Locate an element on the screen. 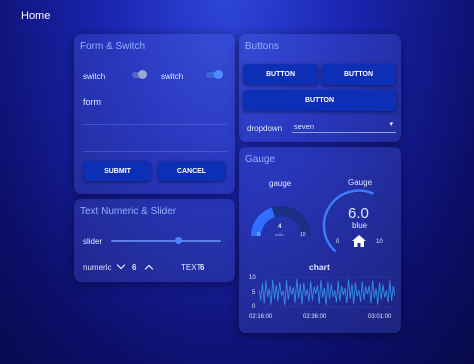 This screenshot has width=474, height=364. x-tick-label: 02:36:00 is located at coordinates (315, 317).